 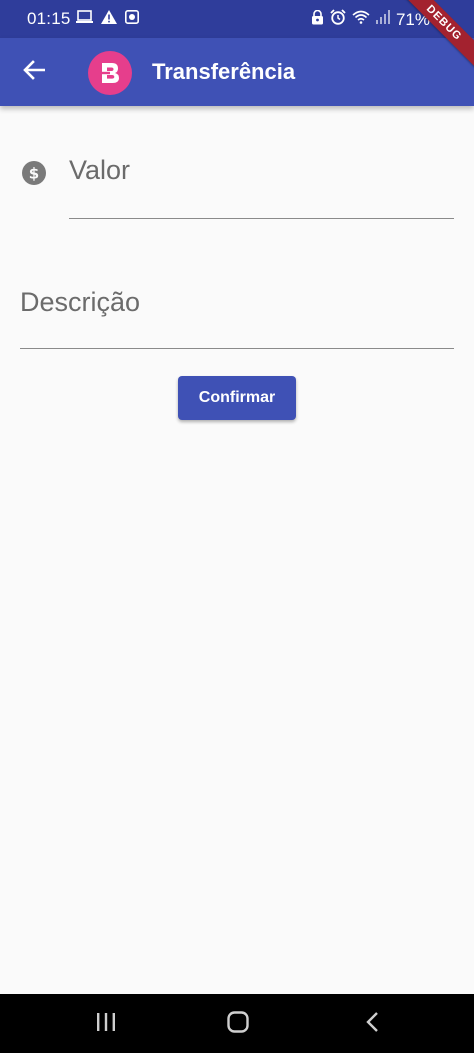 What do you see at coordinates (100, 170) in the screenshot?
I see `valor-label: Valor` at bounding box center [100, 170].